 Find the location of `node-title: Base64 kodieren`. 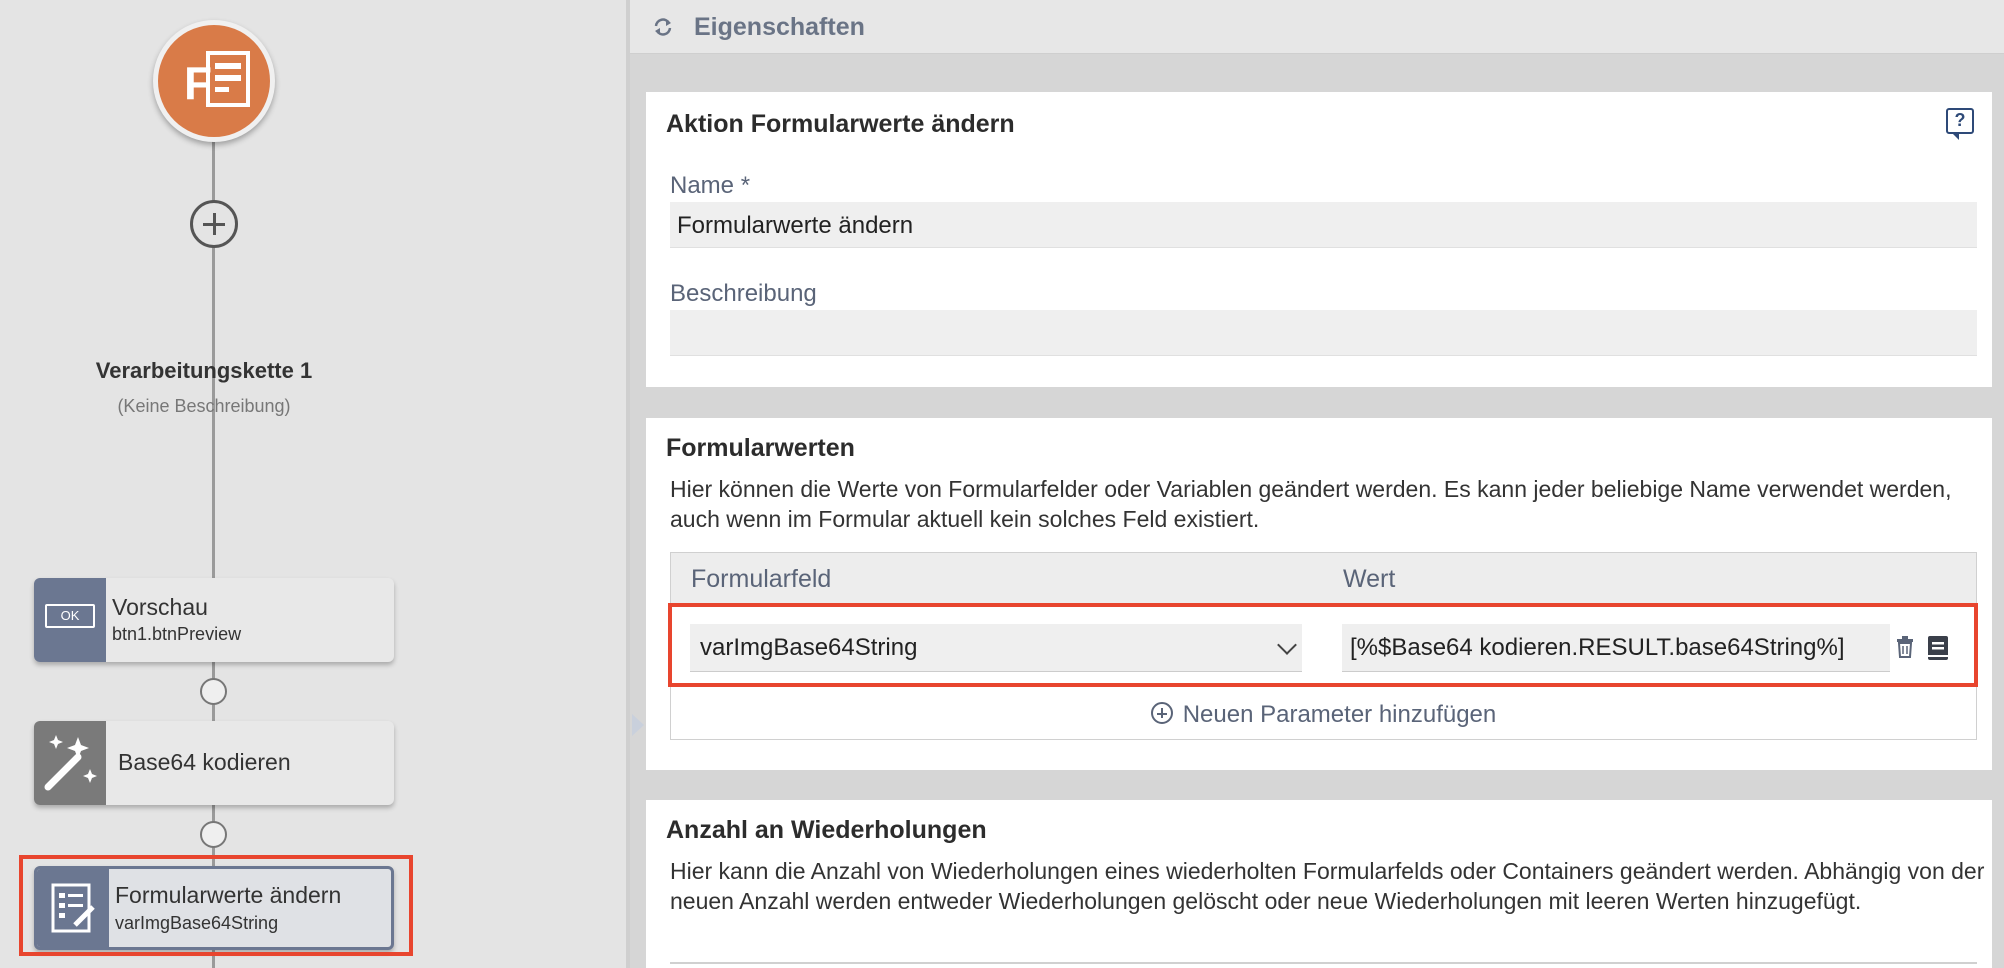

node-title: Base64 kodieren is located at coordinates (204, 762).